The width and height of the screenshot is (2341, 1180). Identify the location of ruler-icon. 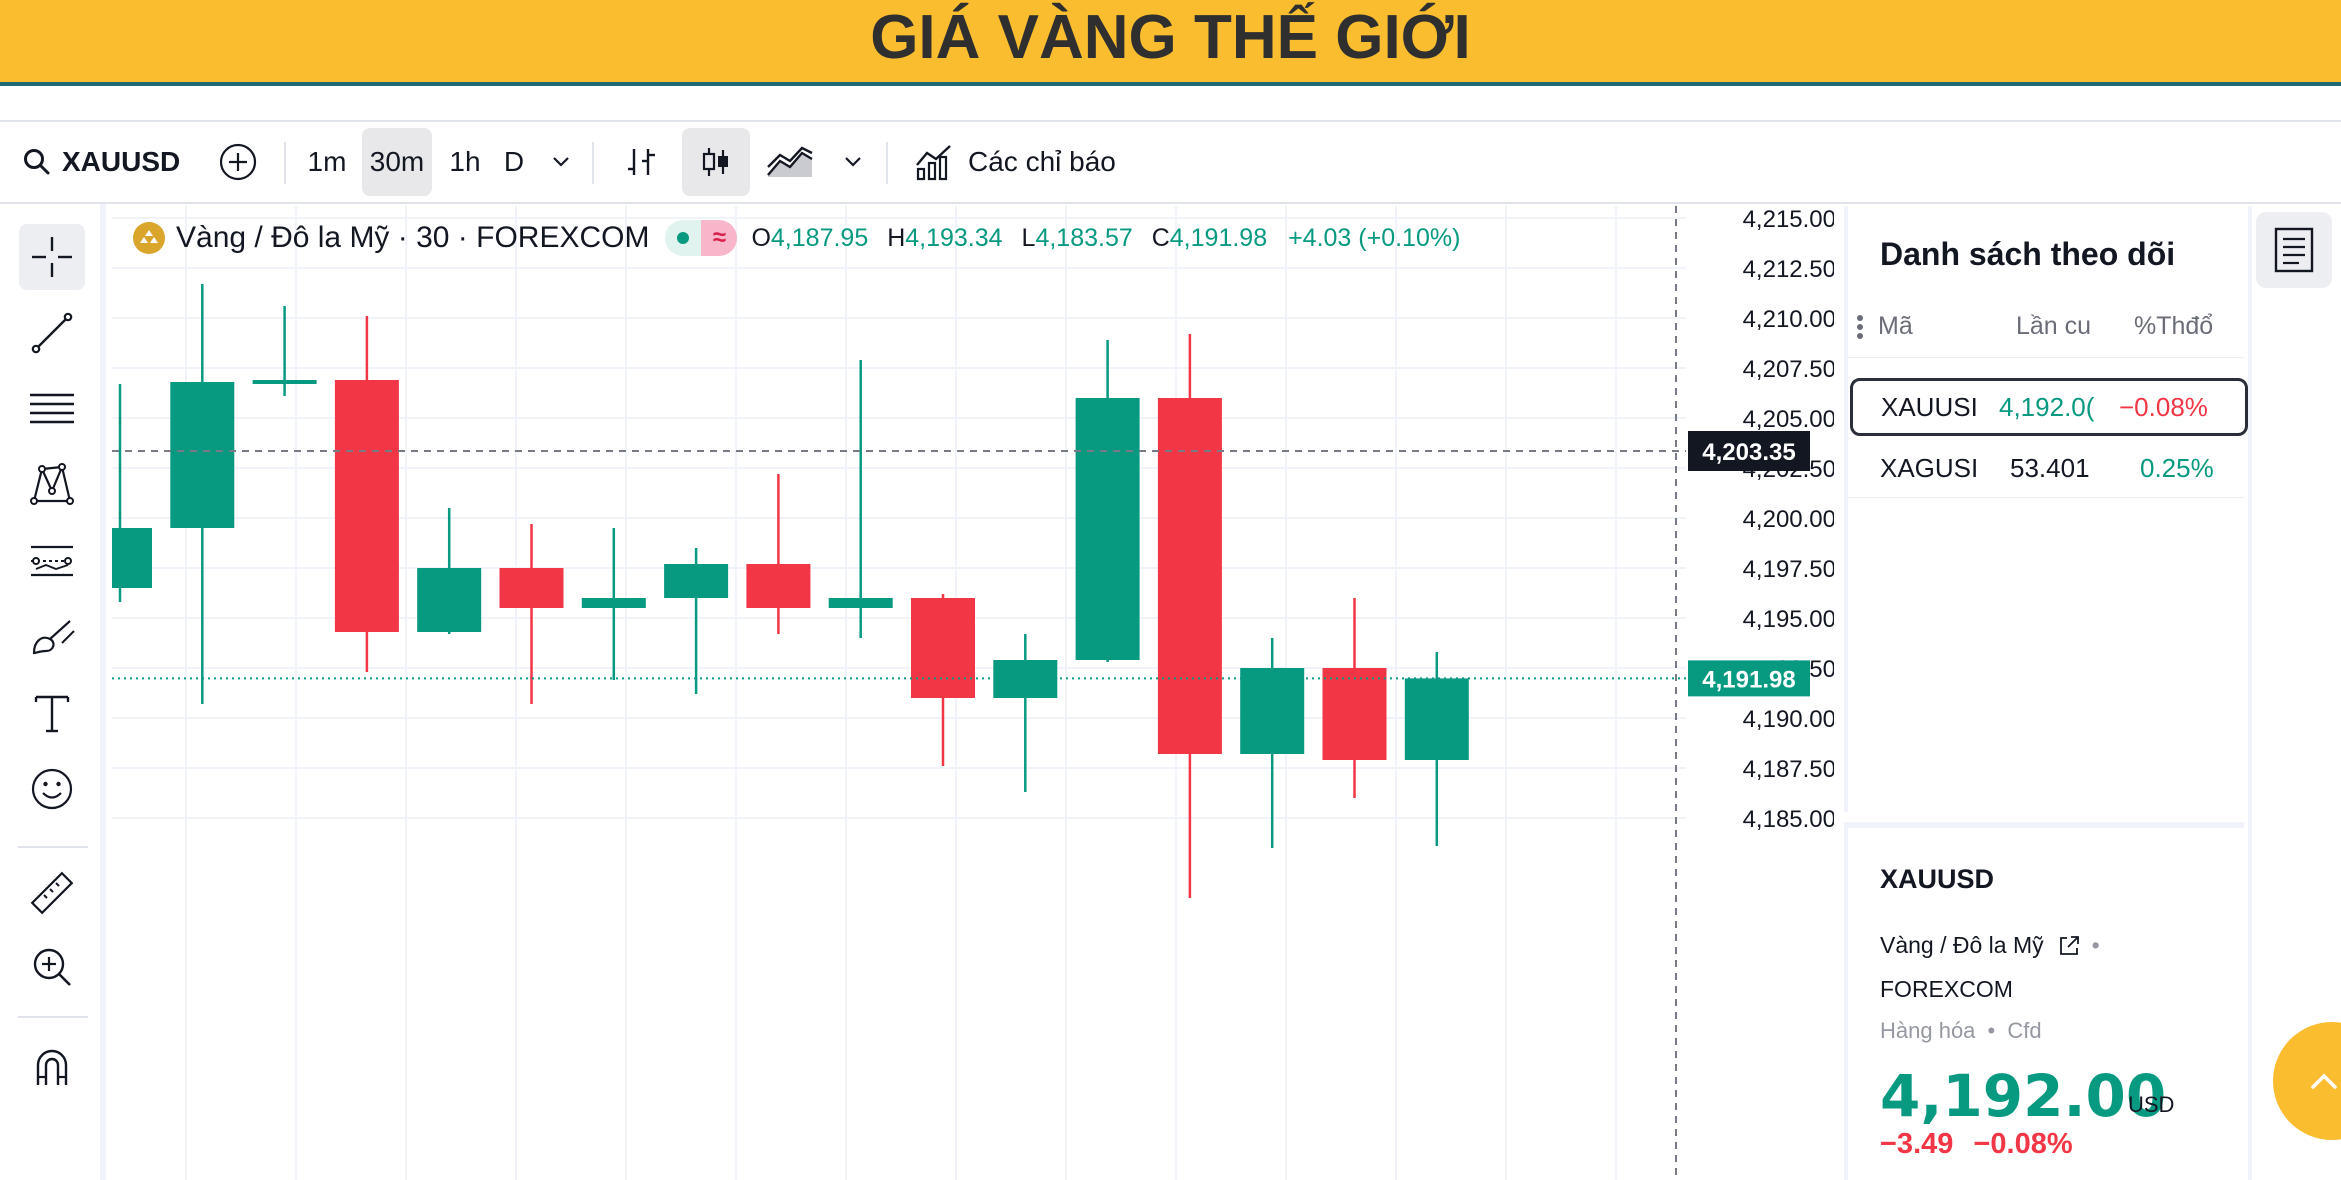
(52, 893).